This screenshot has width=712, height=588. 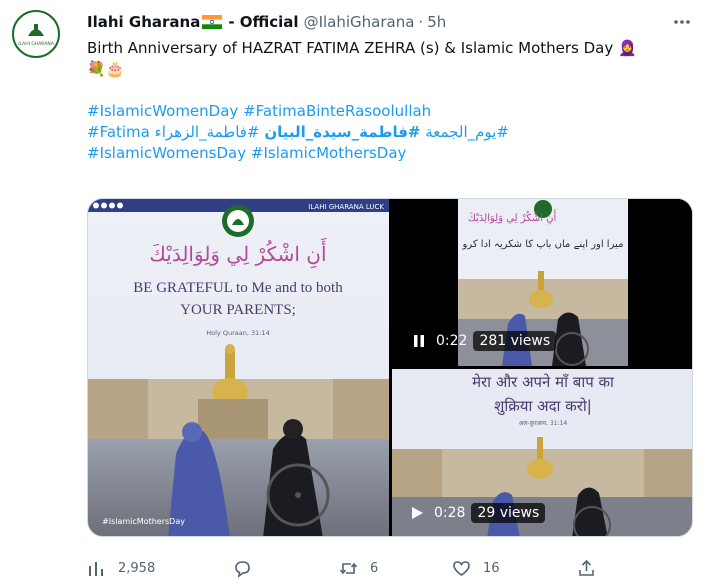 What do you see at coordinates (337, 111) in the screenshot?
I see `hashtag-link: #FatimaBinteRasoolullah` at bounding box center [337, 111].